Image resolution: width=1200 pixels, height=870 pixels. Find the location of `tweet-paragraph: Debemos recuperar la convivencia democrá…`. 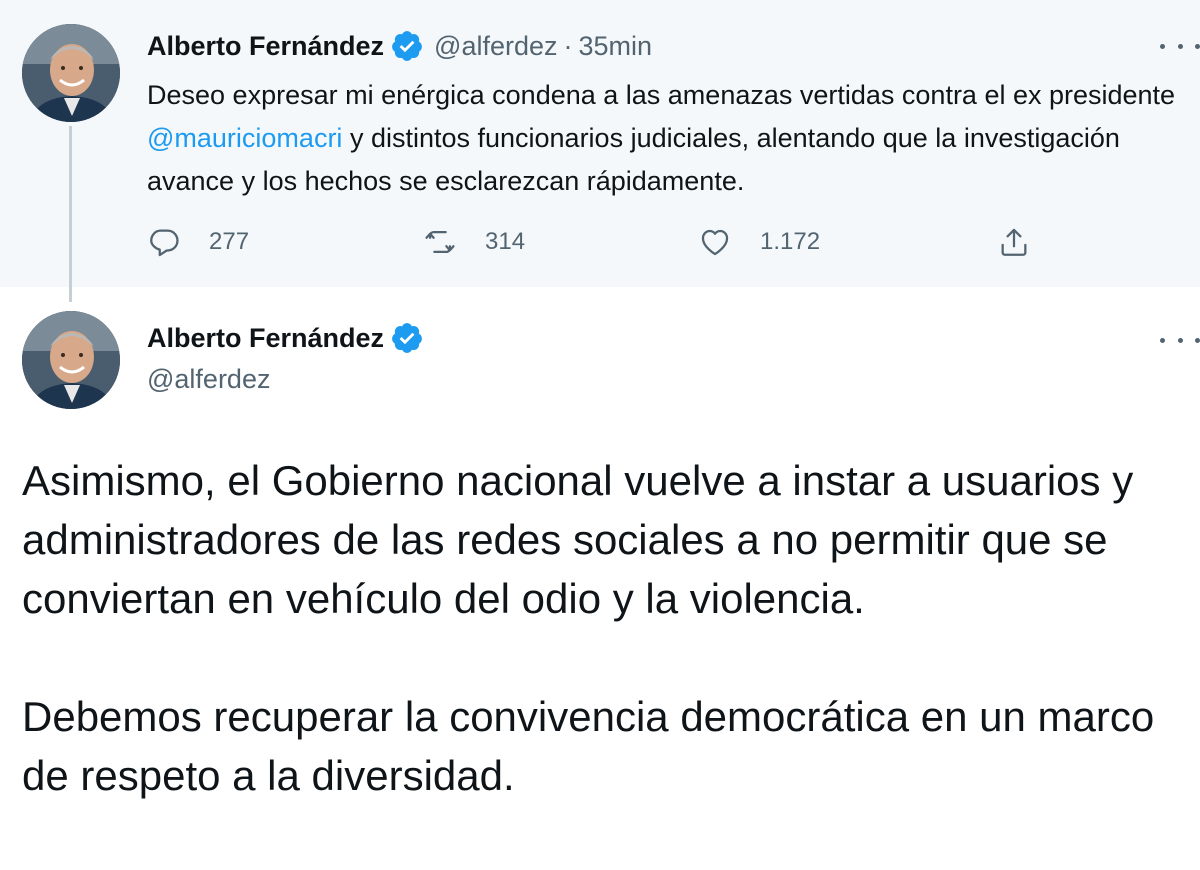

tweet-paragraph: Debemos recuperar la convivencia democrá… is located at coordinates (588, 746).